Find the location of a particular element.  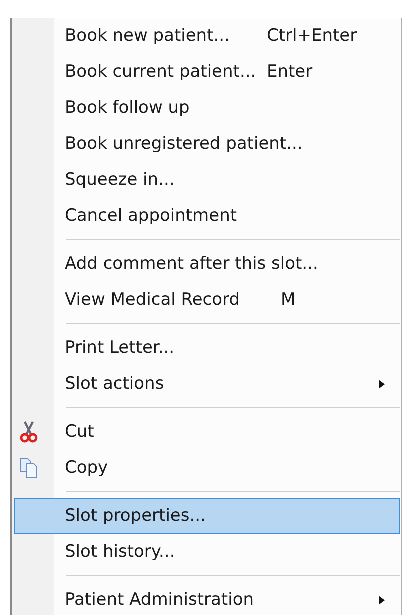

shortcut-label: M is located at coordinates (288, 300).